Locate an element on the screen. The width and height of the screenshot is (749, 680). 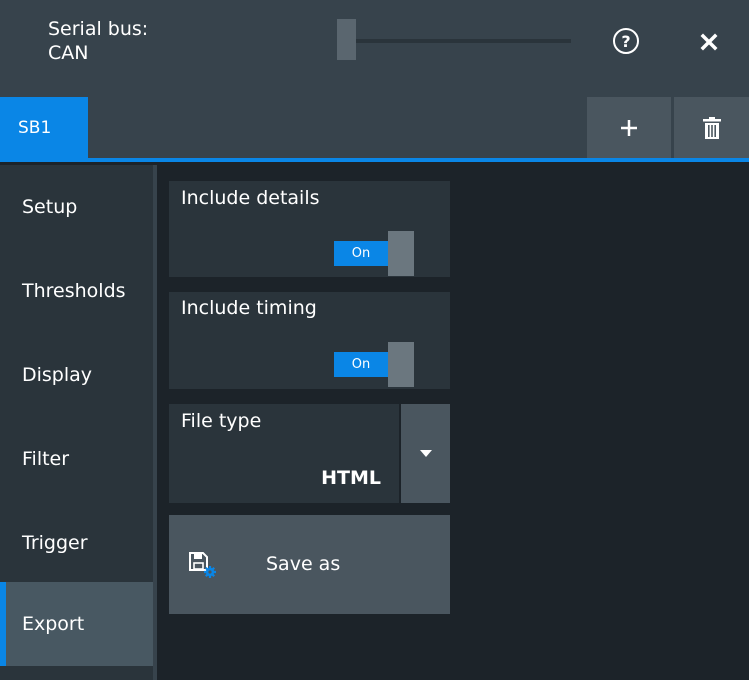
tab-underline is located at coordinates (374, 160).